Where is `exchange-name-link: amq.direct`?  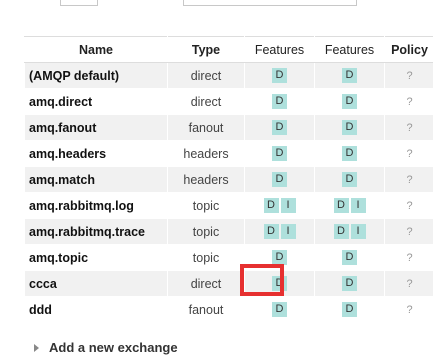
exchange-name-link: amq.direct is located at coordinates (96, 101).